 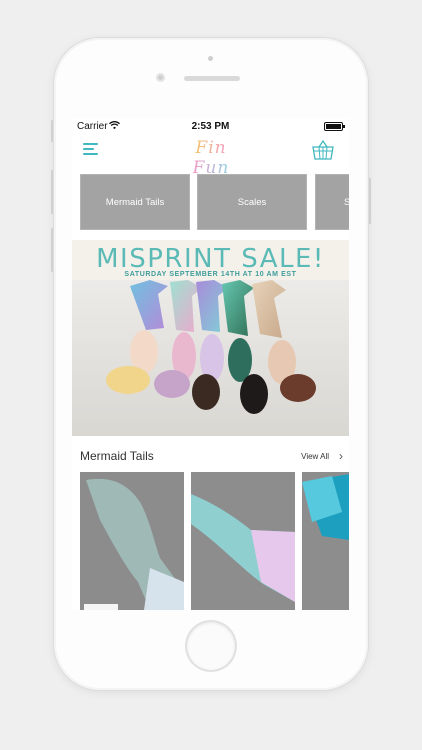 I want to click on status-bar: Carrier 2:53 PM, so click(x=210, y=126).